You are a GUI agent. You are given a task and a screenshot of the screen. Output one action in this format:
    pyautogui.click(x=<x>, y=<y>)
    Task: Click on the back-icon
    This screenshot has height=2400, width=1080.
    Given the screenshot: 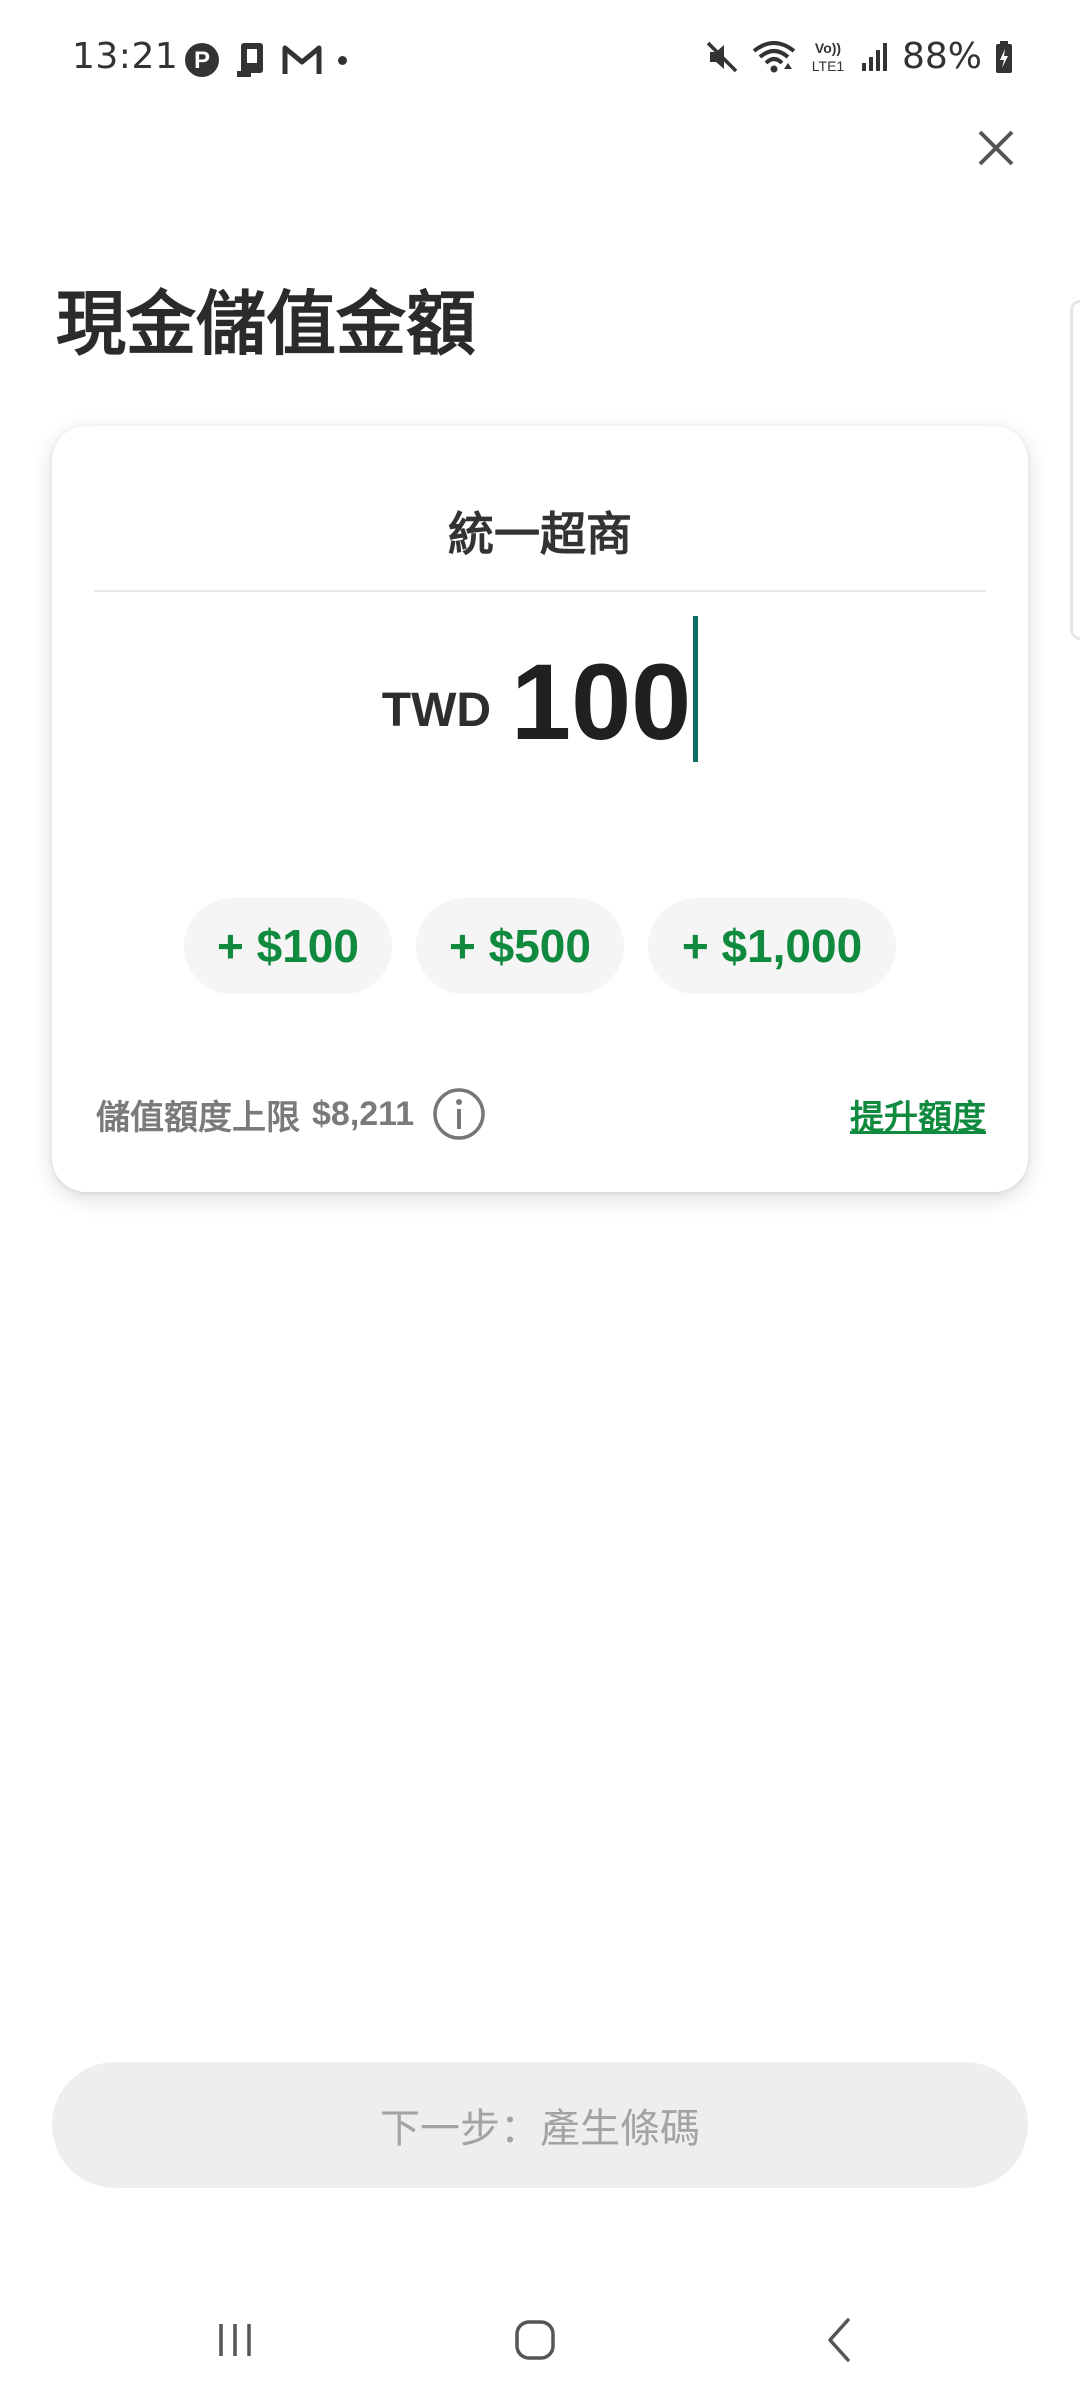 What is the action you would take?
    pyautogui.click(x=839, y=2340)
    